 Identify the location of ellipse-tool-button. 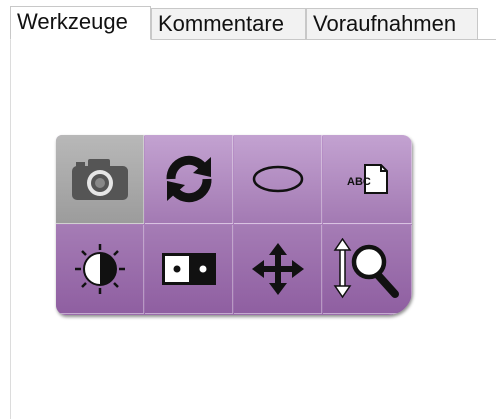
(278, 179).